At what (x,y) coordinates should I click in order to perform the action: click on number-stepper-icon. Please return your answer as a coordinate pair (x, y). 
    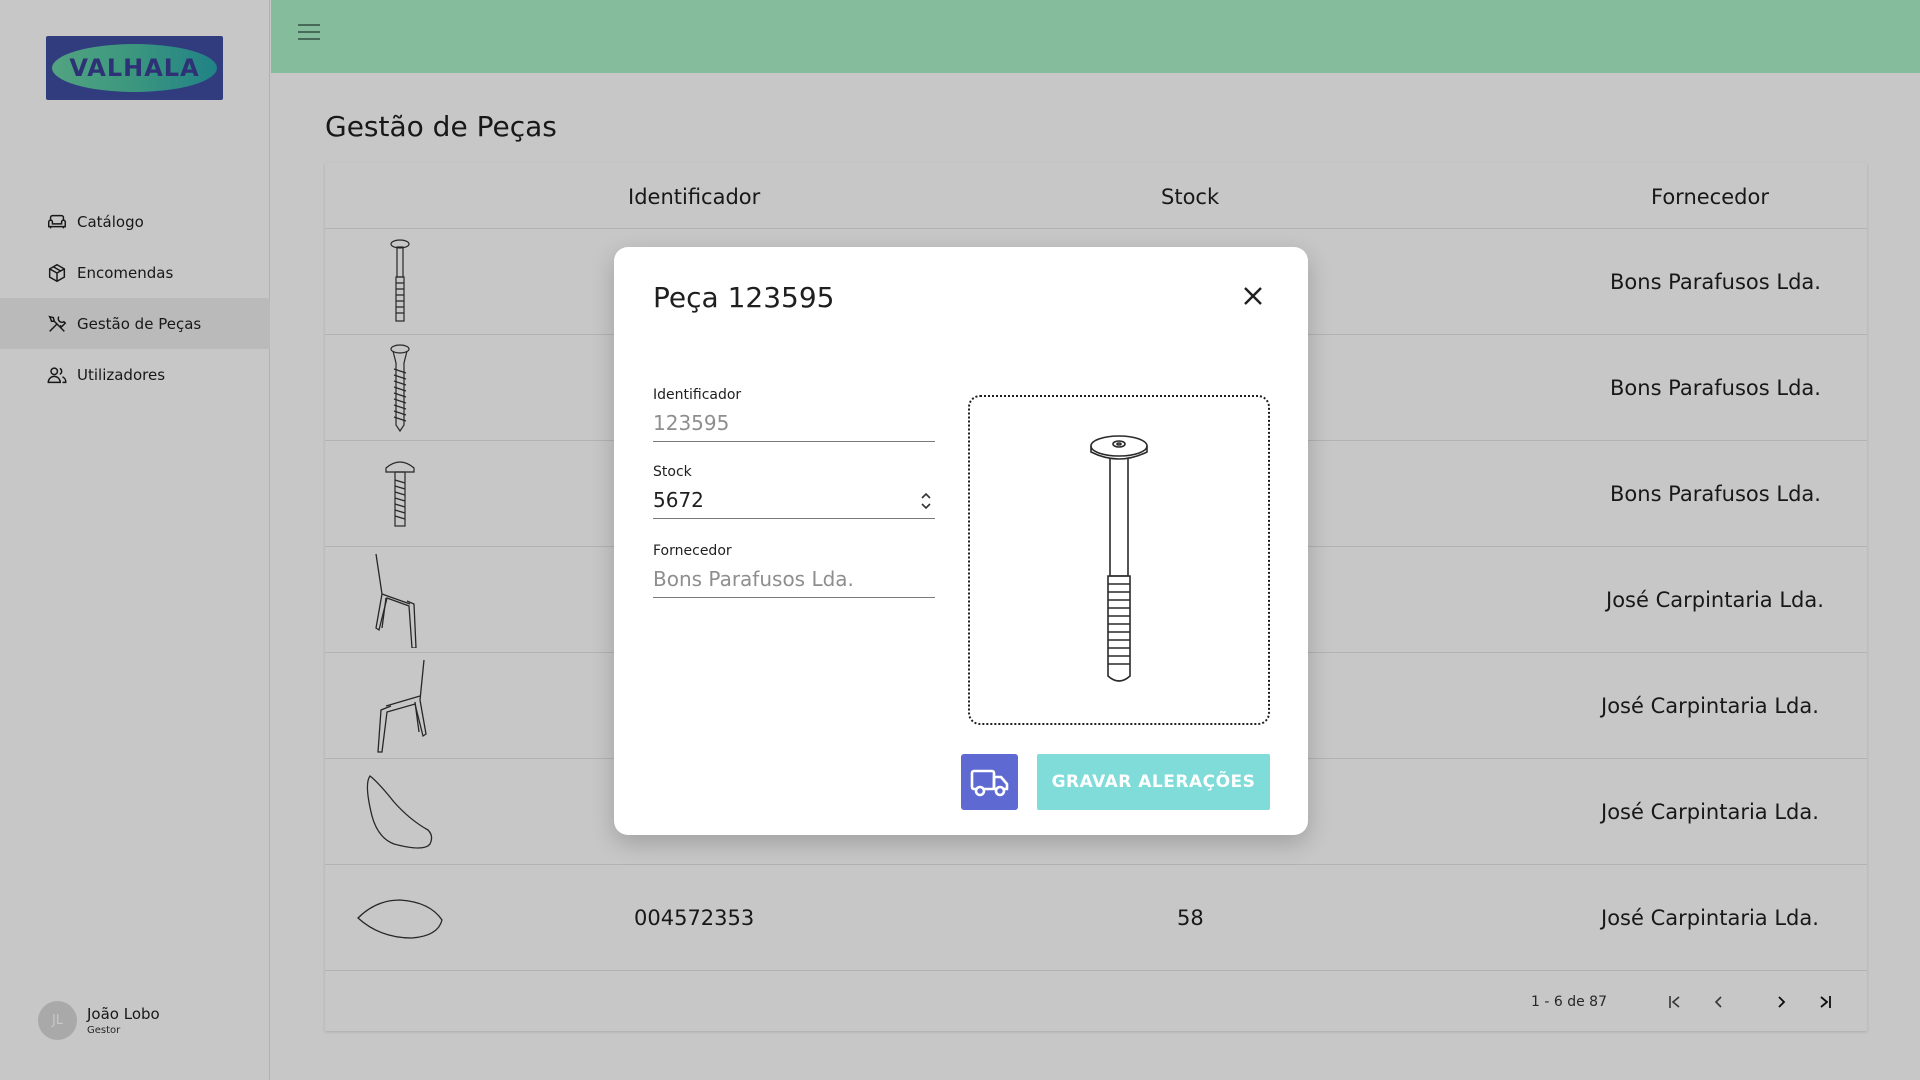
    Looking at the image, I should click on (926, 501).